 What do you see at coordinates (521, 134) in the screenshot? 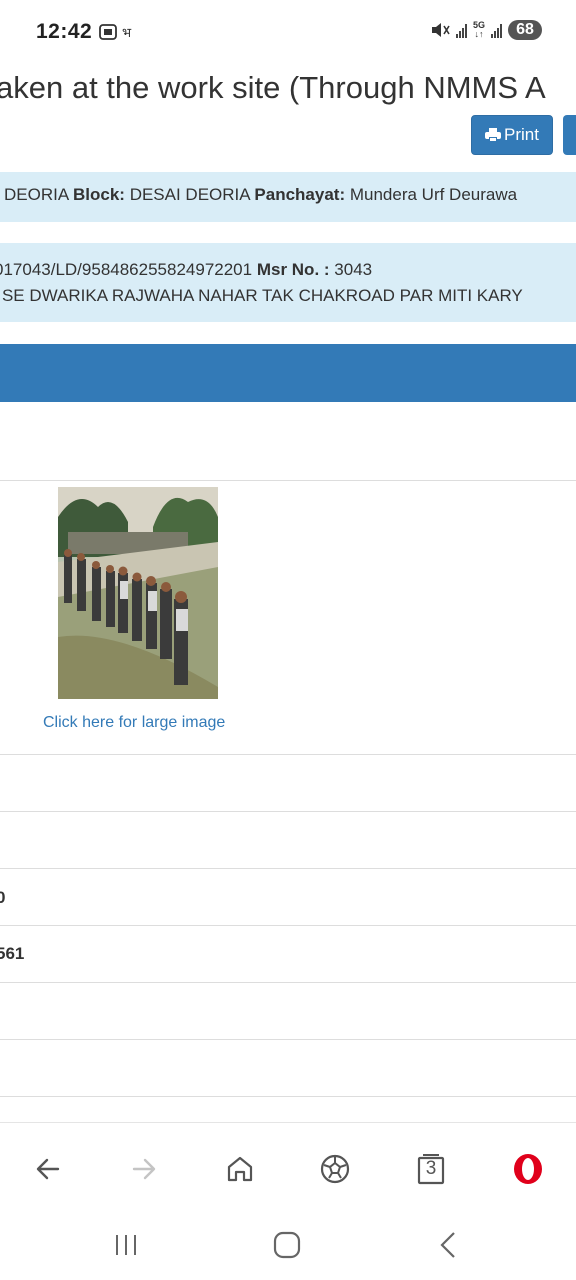
I see `print-label: Print` at bounding box center [521, 134].